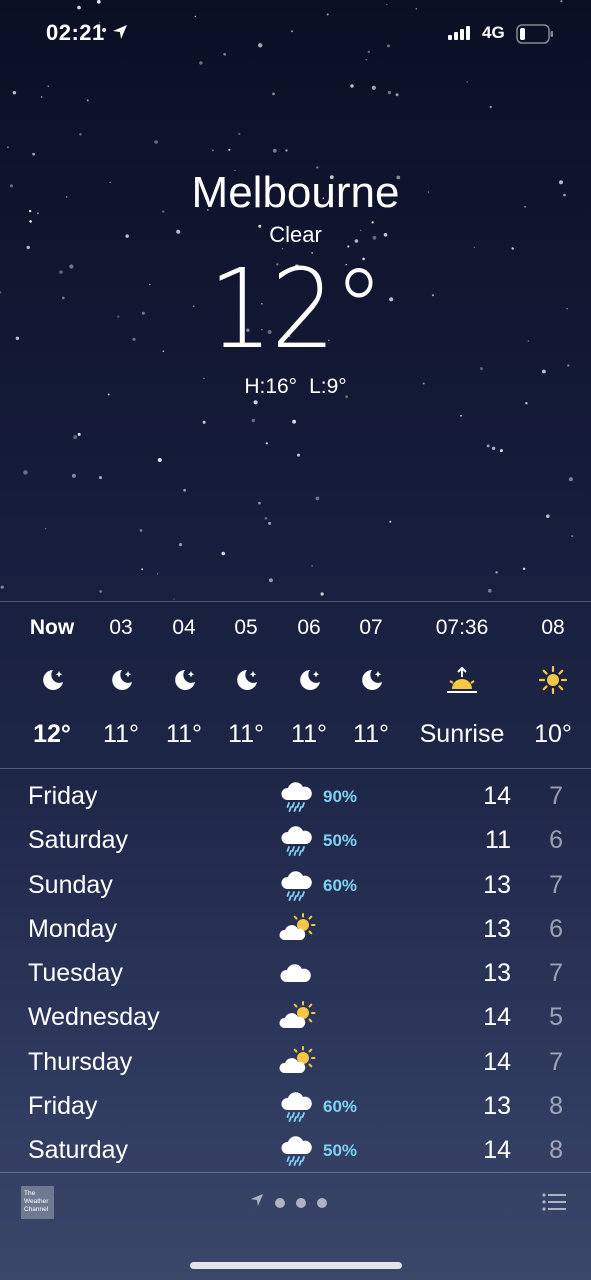 Image resolution: width=591 pixels, height=1280 pixels. What do you see at coordinates (296, 309) in the screenshot?
I see `current-temperature: 12°` at bounding box center [296, 309].